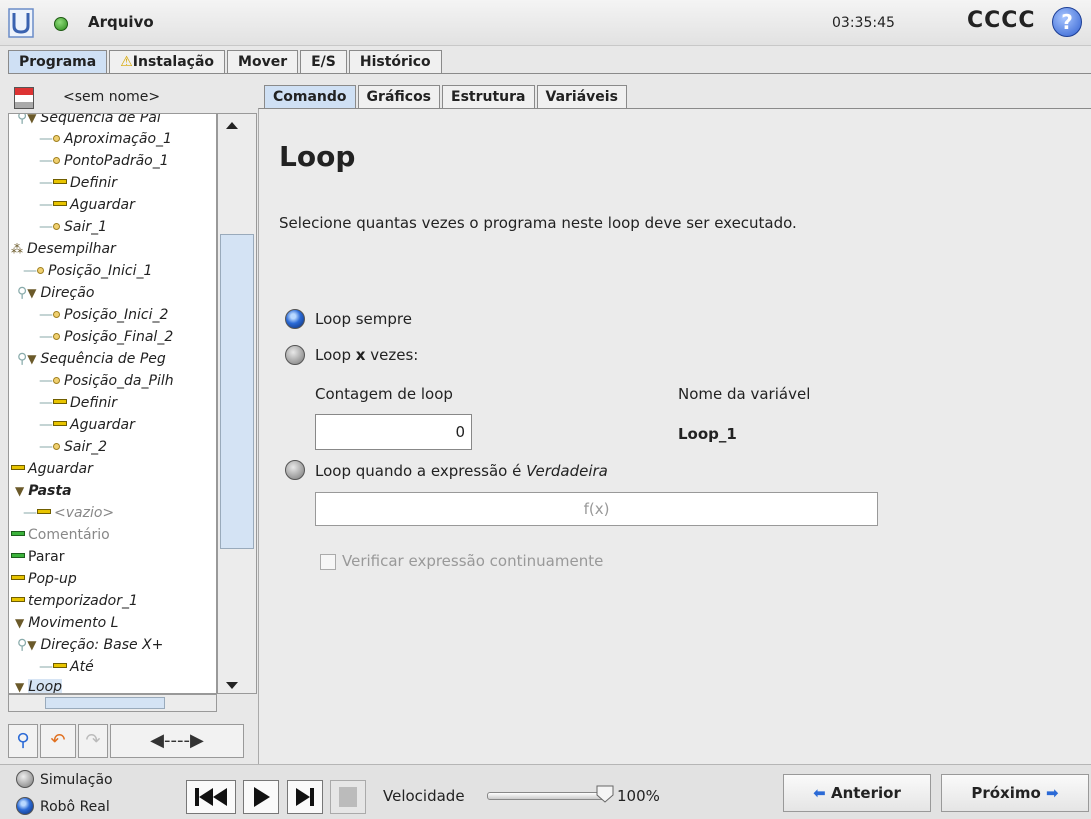 The image size is (1091, 819). Describe the element at coordinates (596, 509) in the screenshot. I see `expression-input: f(x)` at that location.